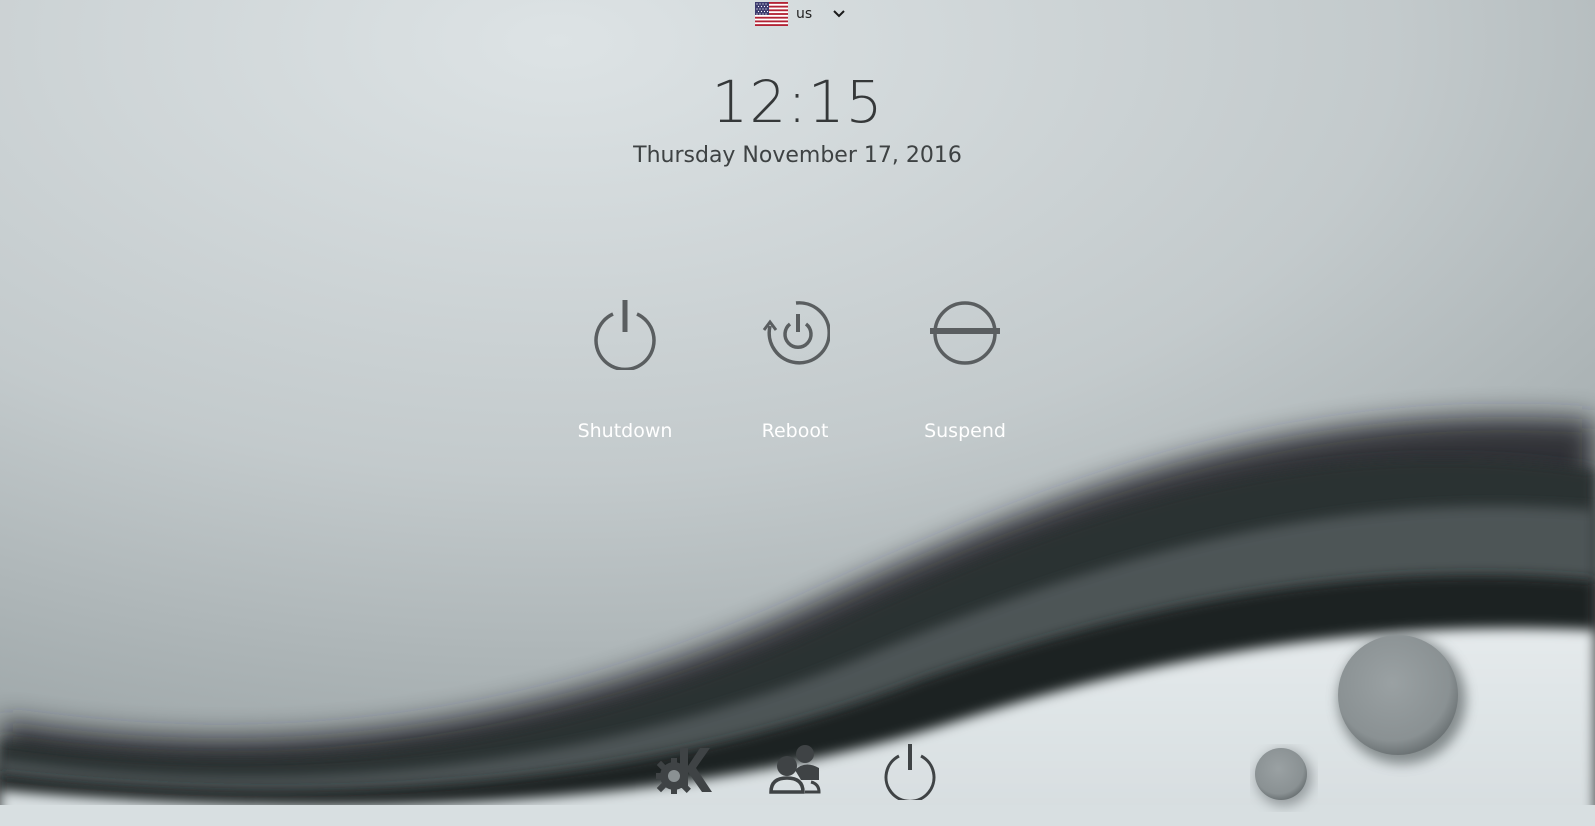 The height and width of the screenshot is (826, 1595). What do you see at coordinates (965, 369) in the screenshot?
I see `suspend-button: Suspend` at bounding box center [965, 369].